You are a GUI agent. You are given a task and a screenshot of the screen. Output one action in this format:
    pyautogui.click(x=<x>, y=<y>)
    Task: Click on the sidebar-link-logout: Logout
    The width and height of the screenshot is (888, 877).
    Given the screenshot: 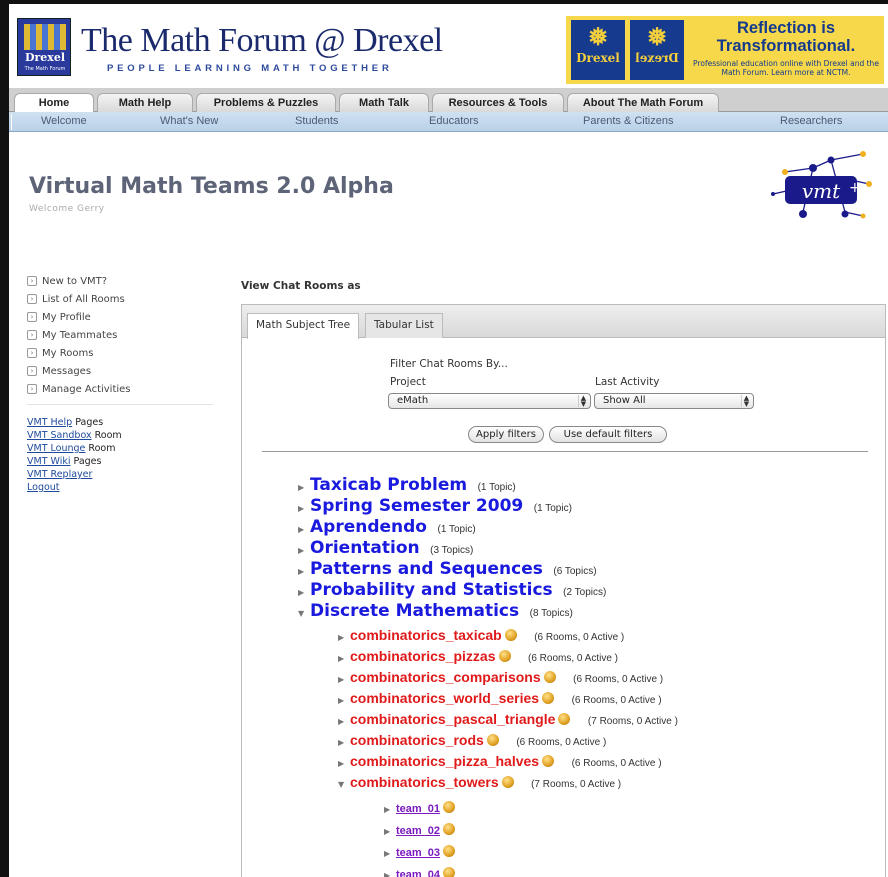 What is the action you would take?
    pyautogui.click(x=122, y=487)
    